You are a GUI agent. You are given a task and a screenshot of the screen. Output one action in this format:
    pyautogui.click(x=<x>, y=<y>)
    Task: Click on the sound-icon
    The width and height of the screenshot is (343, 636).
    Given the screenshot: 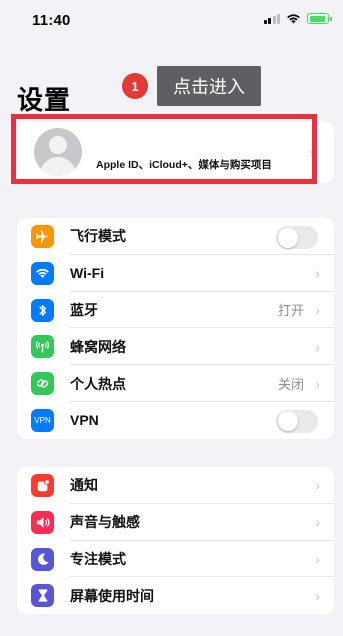 What is the action you would take?
    pyautogui.click(x=42, y=522)
    